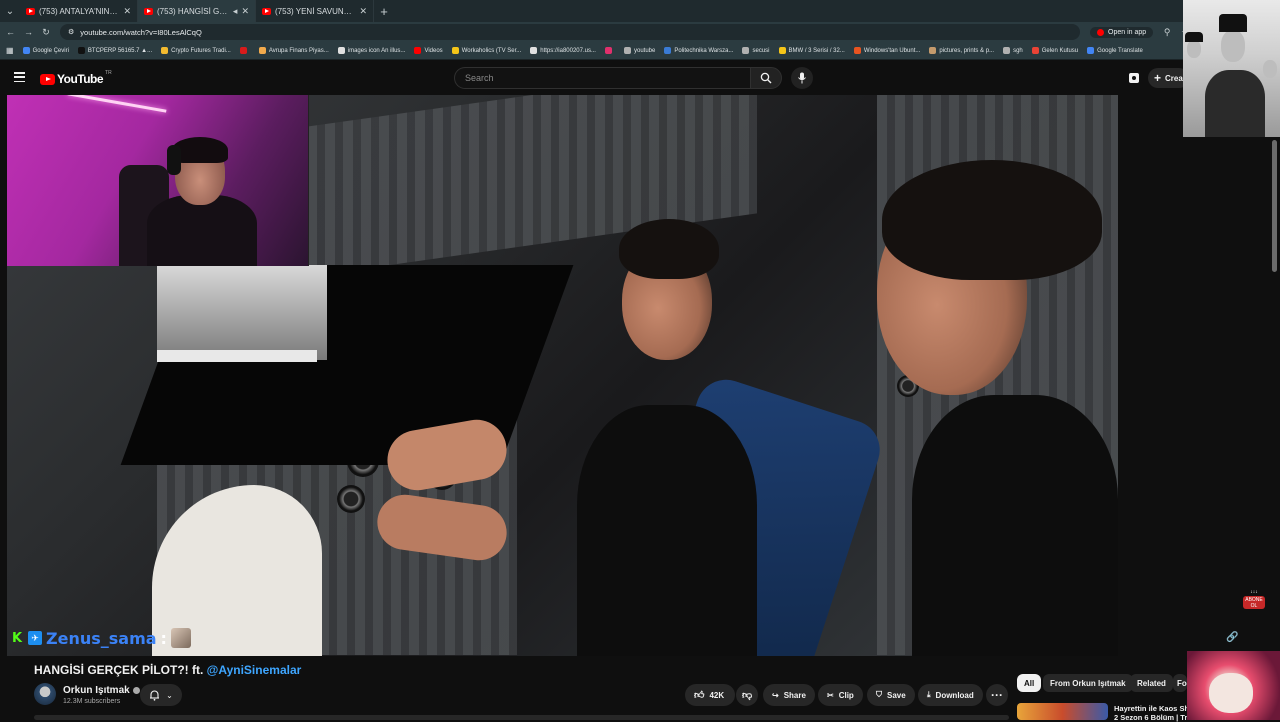 This screenshot has width=1280, height=722. What do you see at coordinates (45, 50) in the screenshot?
I see `bookmark-item: Google Çeviri` at bounding box center [45, 50].